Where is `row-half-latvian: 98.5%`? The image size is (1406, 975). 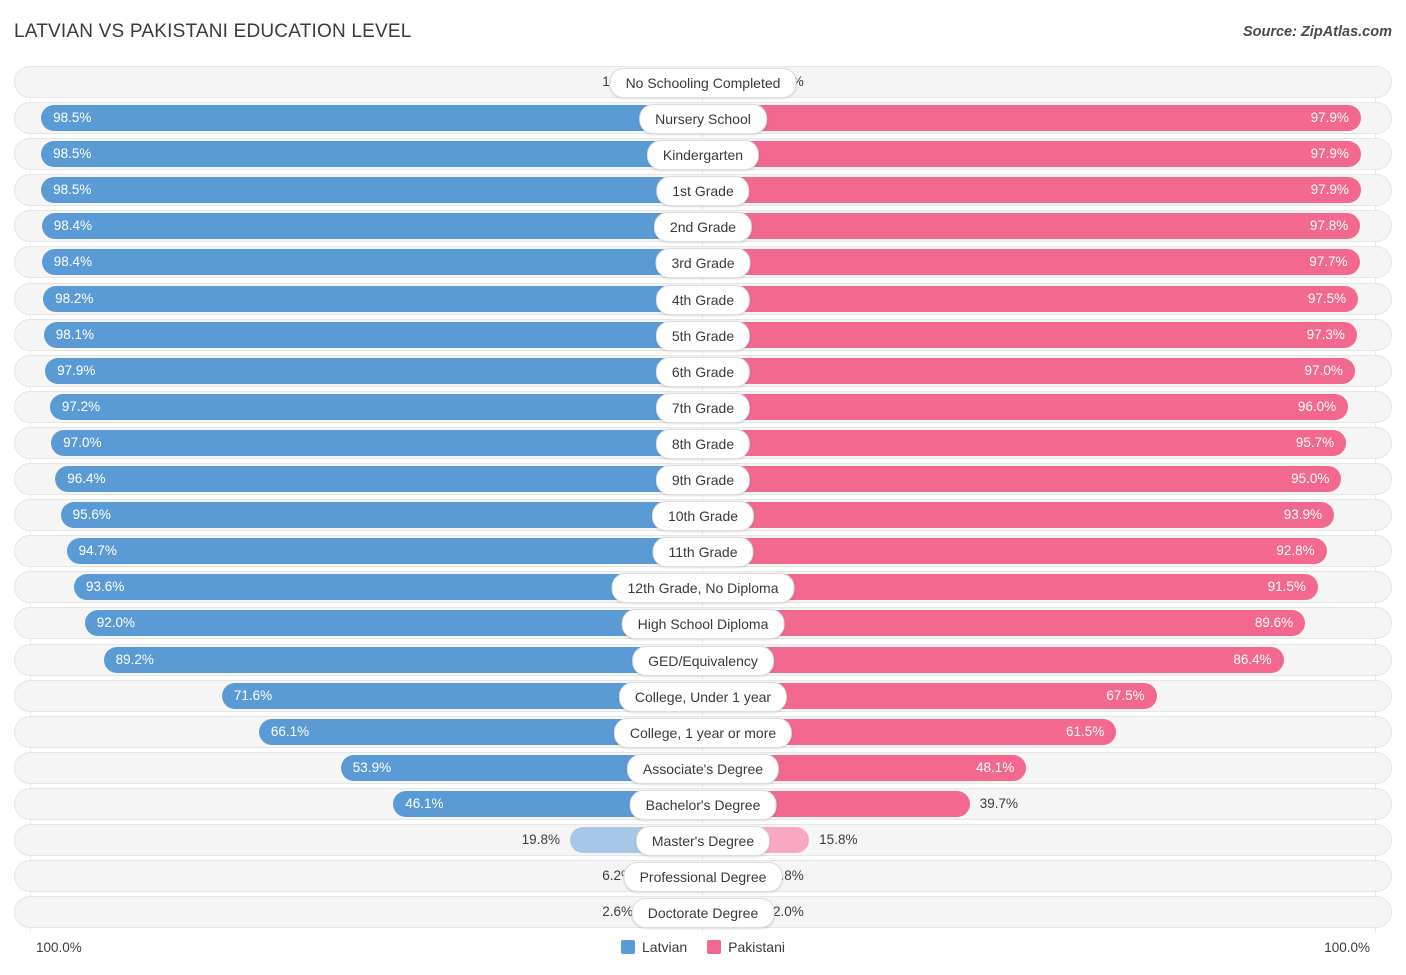 row-half-latvian: 98.5% is located at coordinates (358, 190).